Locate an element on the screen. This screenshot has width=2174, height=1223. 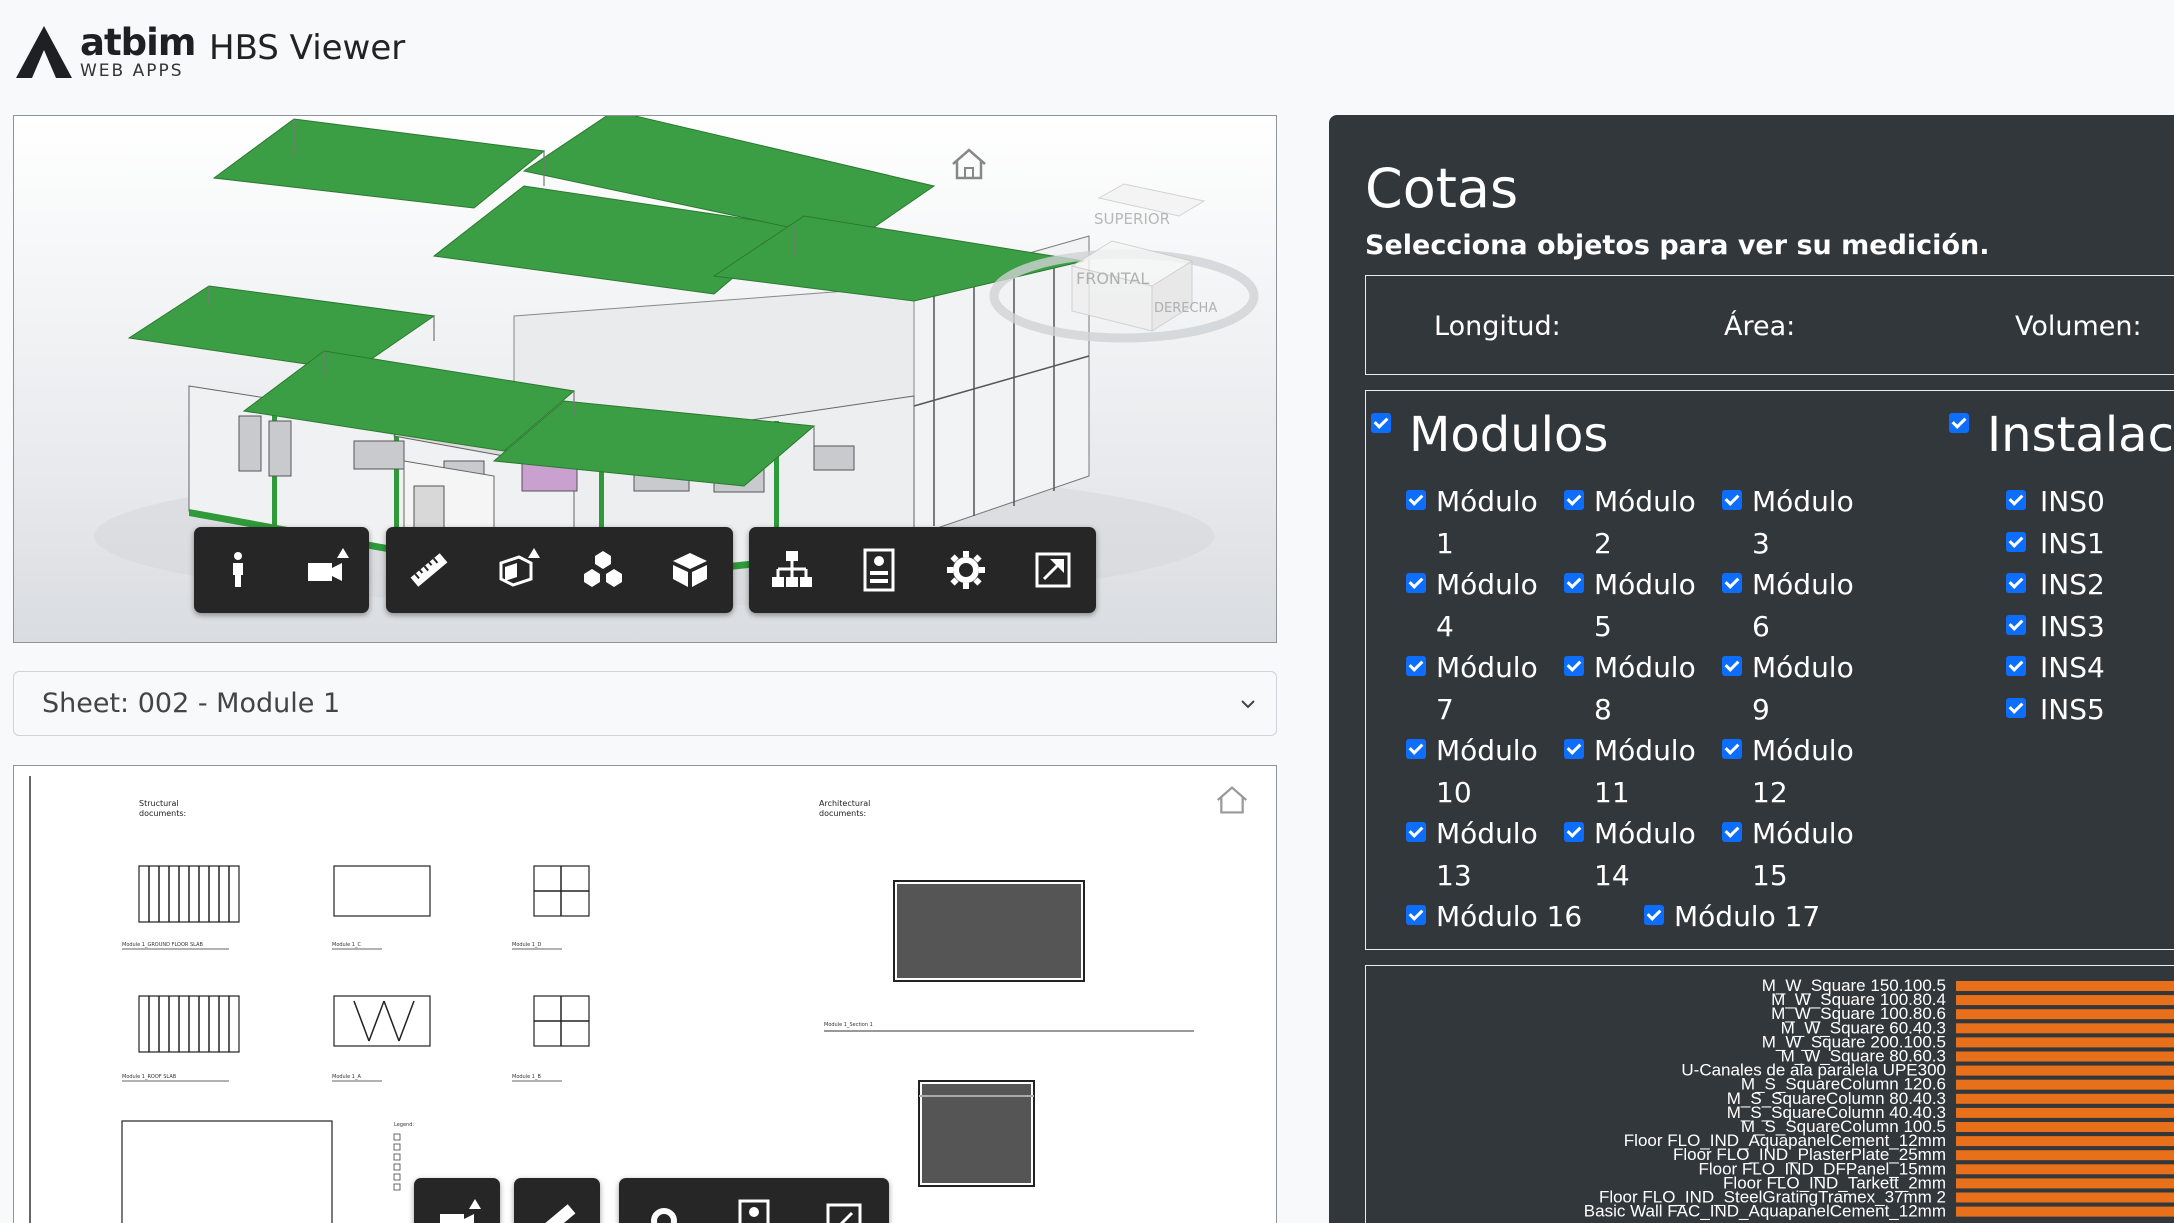
modulo-checkbox-item: Módulo 10 is located at coordinates (1476, 772).